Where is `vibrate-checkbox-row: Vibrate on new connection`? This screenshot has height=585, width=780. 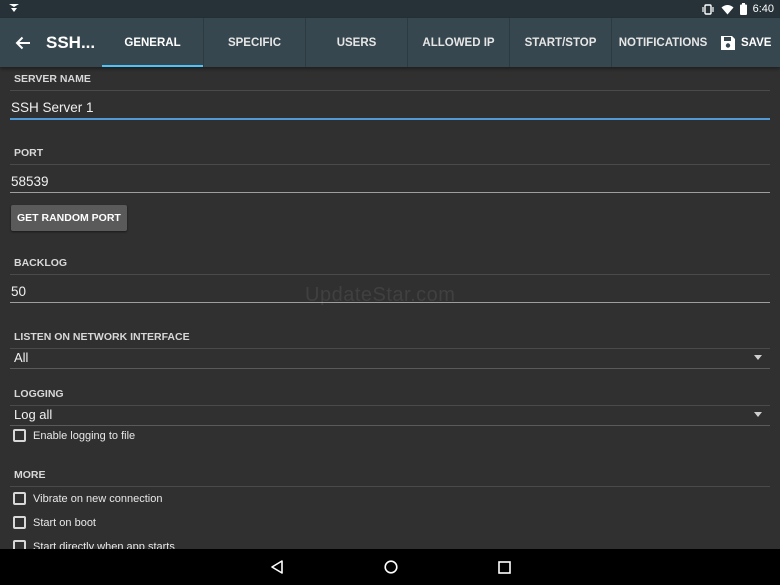
vibrate-checkbox-row: Vibrate on new connection is located at coordinates (87, 498).